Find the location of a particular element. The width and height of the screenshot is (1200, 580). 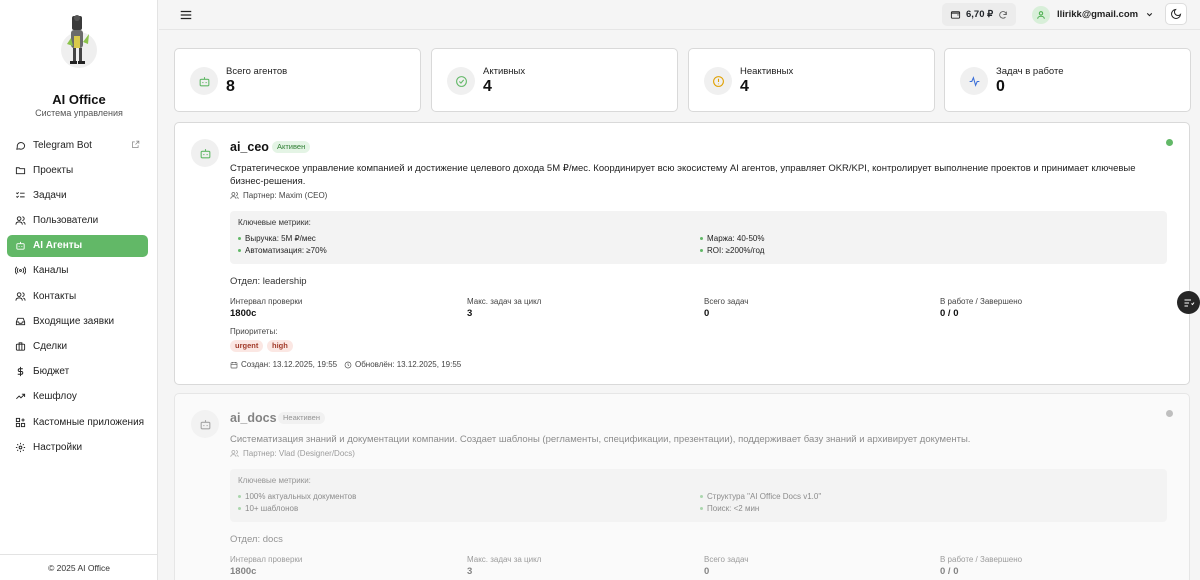

balance-widget: 6,70 ₽ is located at coordinates (979, 14).